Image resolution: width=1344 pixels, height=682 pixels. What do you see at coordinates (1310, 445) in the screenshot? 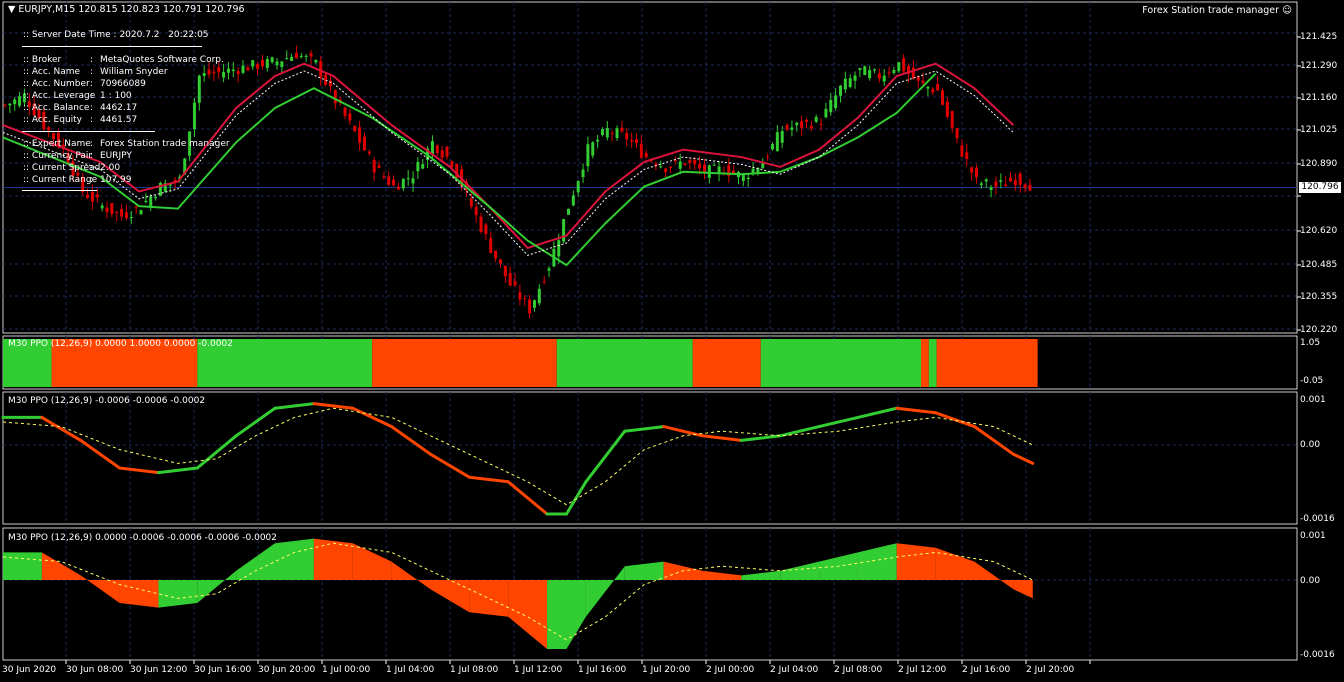
I see `sub2-scale-mid: 0.00` at bounding box center [1310, 445].